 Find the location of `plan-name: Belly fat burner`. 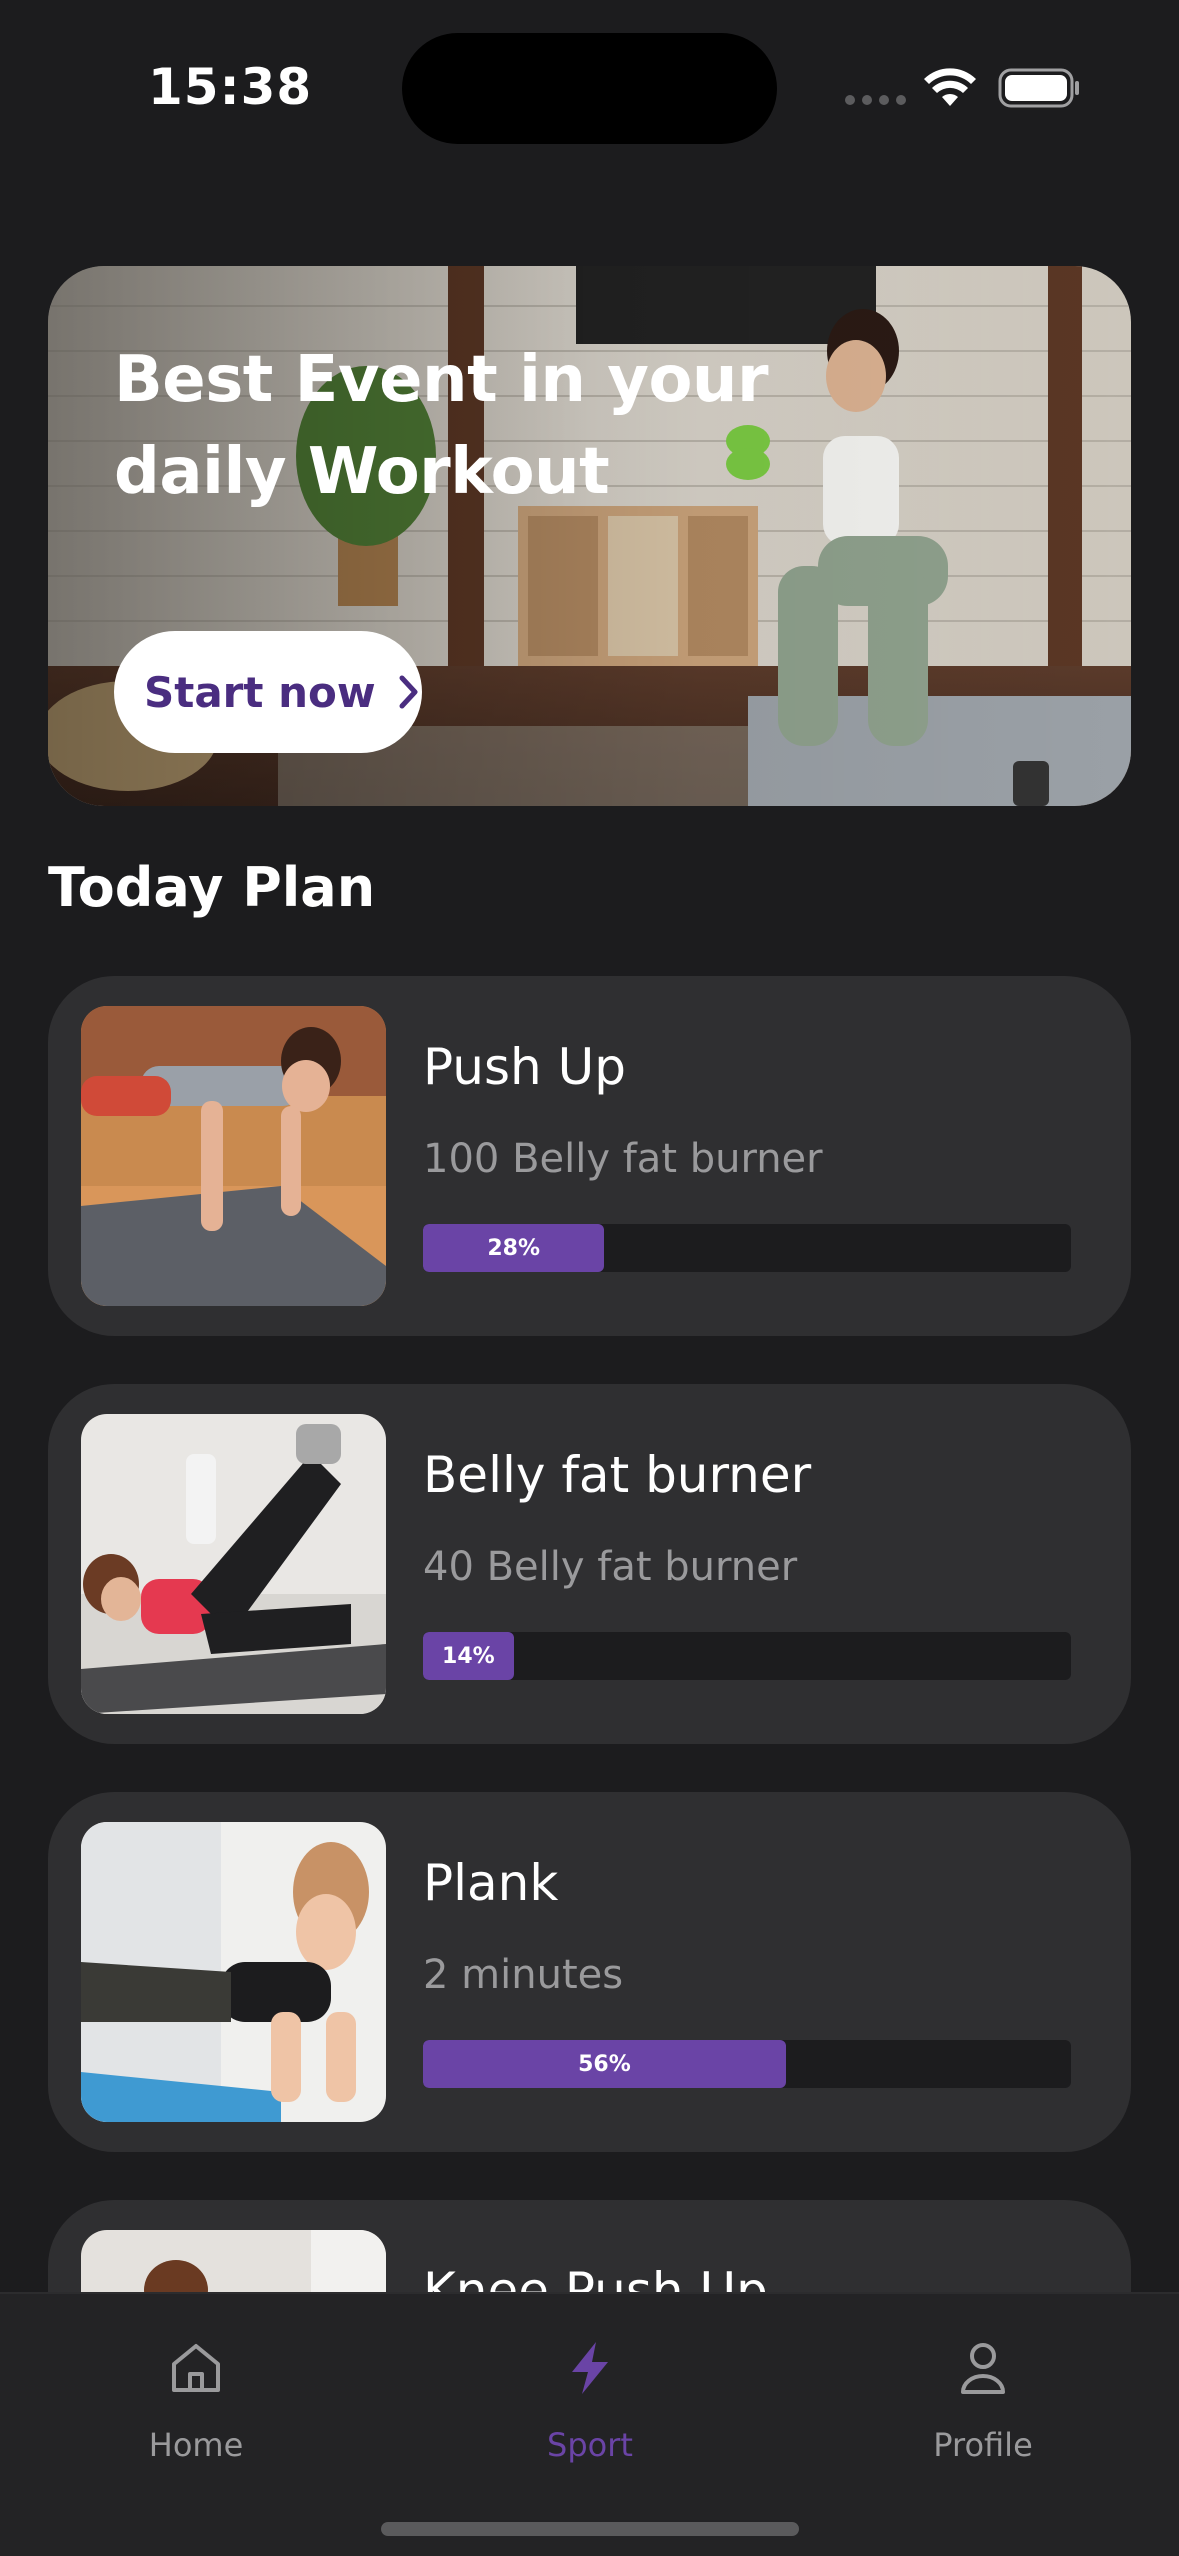

plan-name: Belly fat burner is located at coordinates (617, 1475).